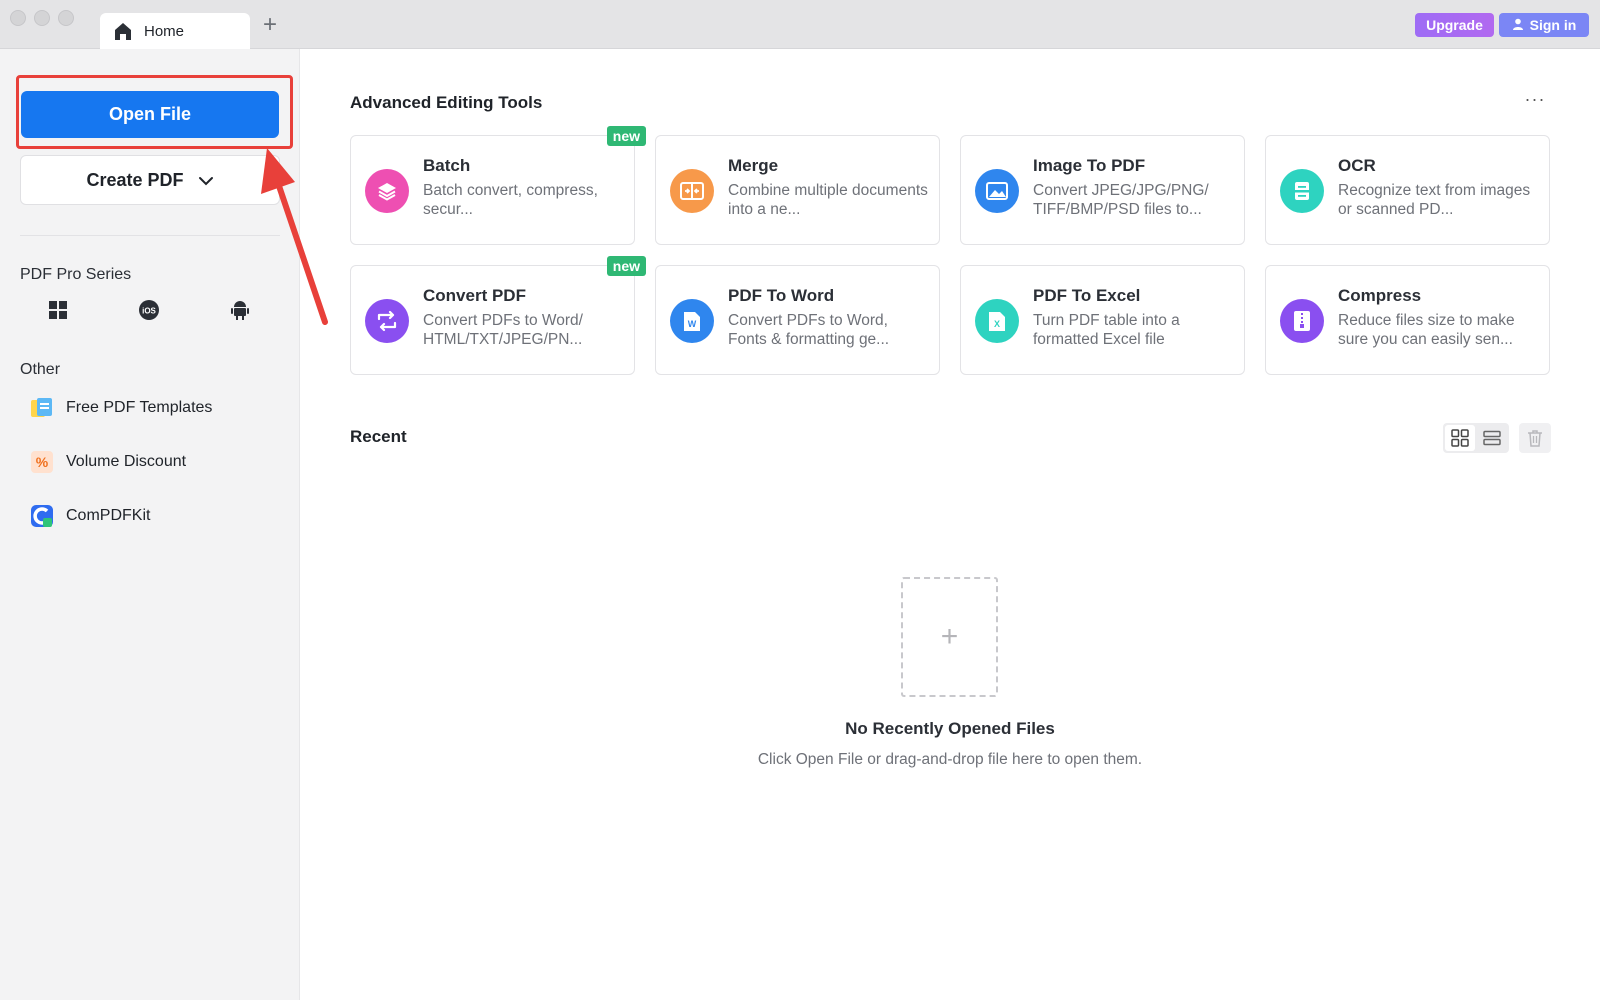 The image size is (1600, 1000). I want to click on user-icon, so click(1518, 25).